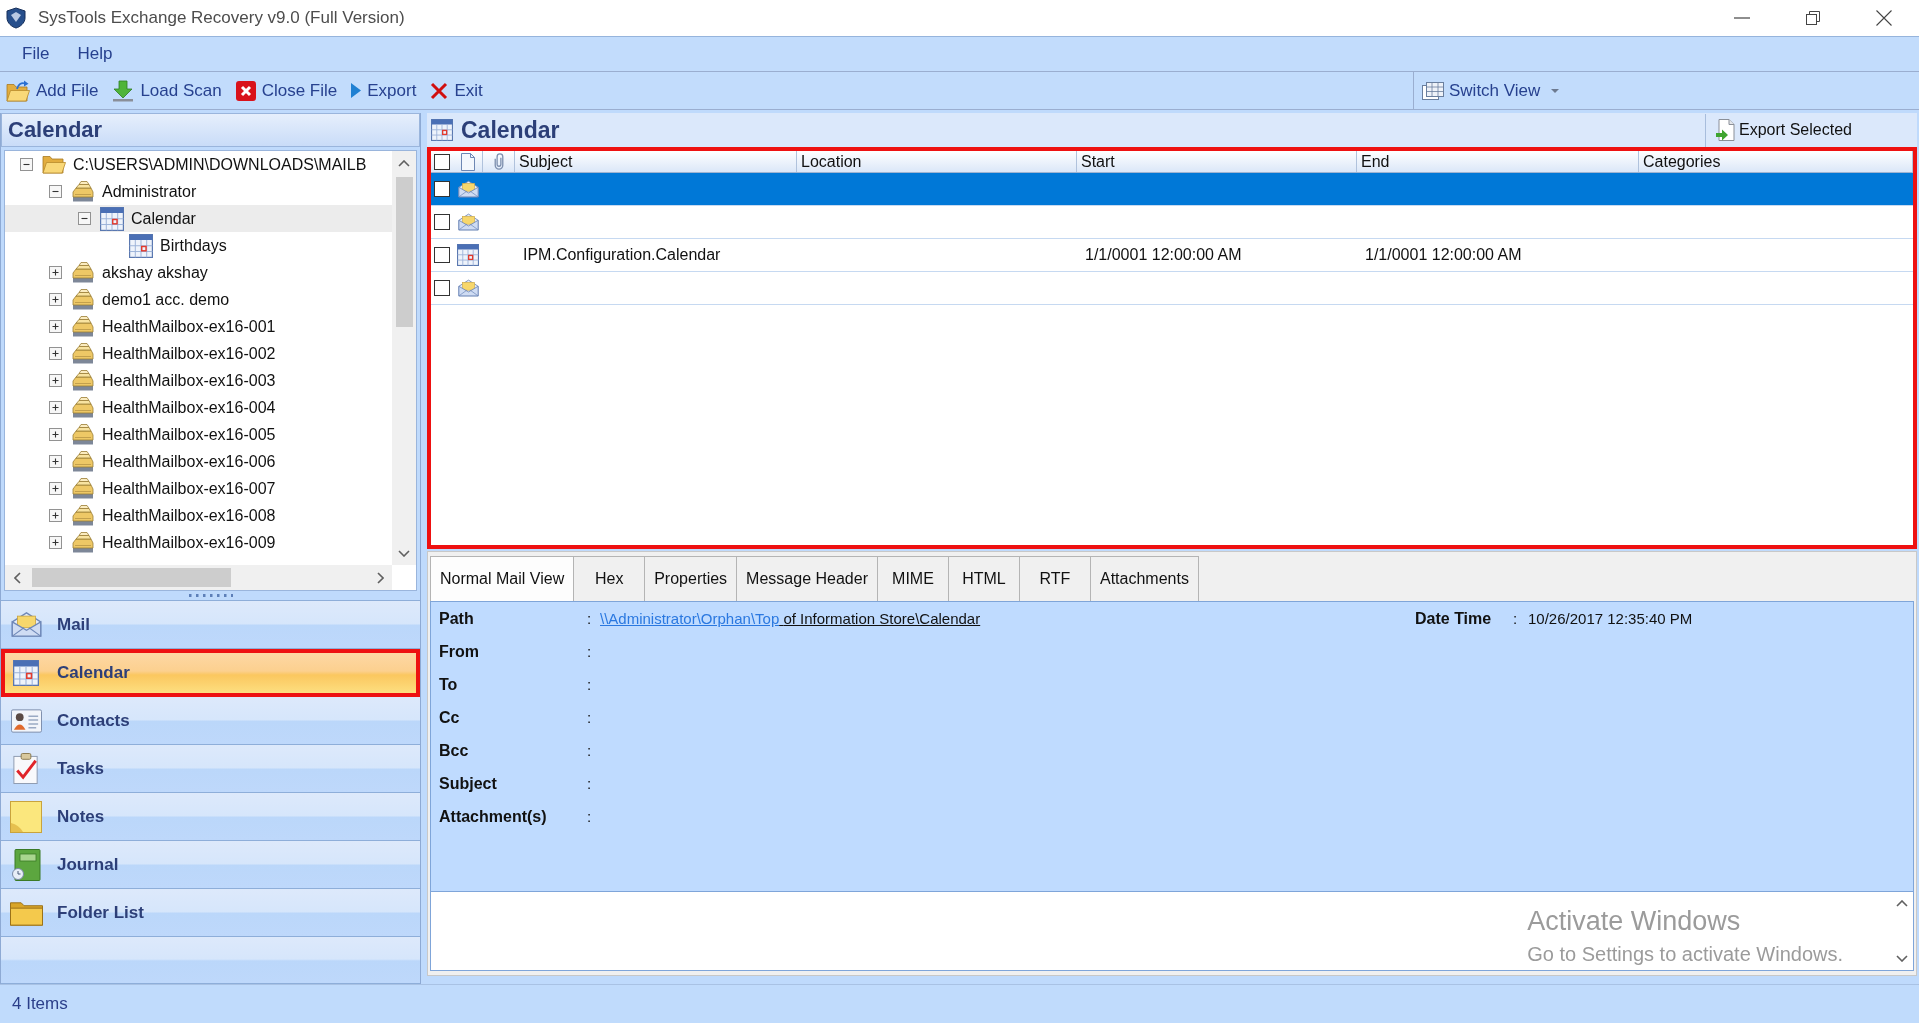  I want to click on tree-item: akshay akshay, so click(198, 272).